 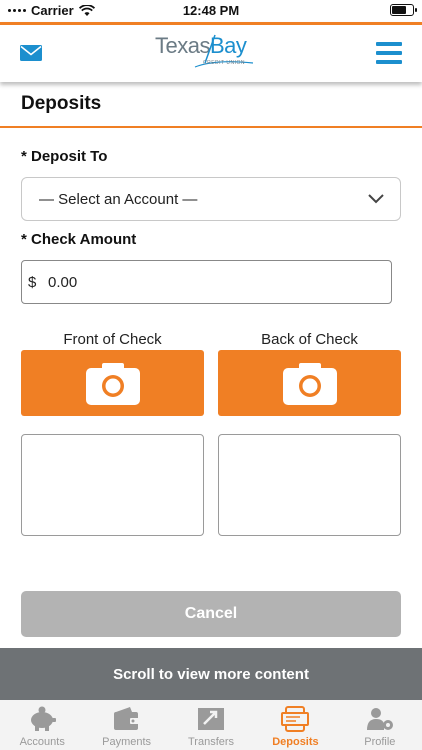 What do you see at coordinates (211, 742) in the screenshot?
I see `tab-label: Transfers` at bounding box center [211, 742].